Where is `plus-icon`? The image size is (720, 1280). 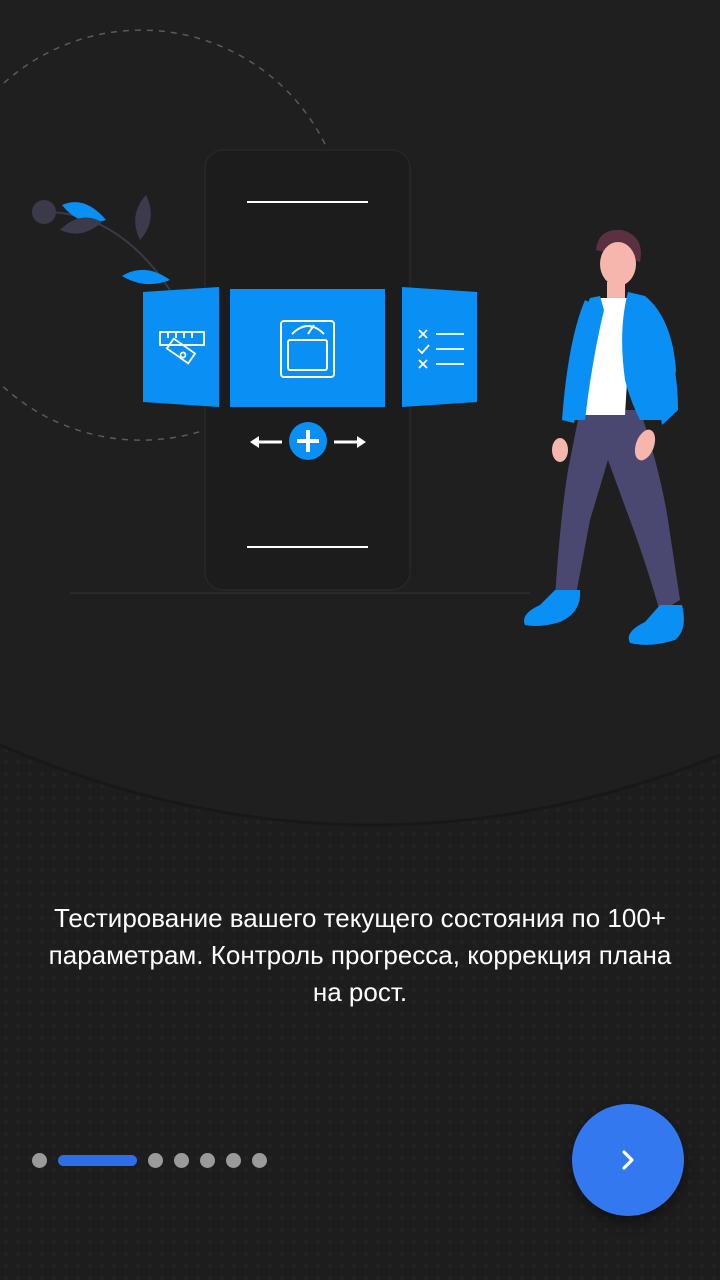 plus-icon is located at coordinates (308, 441).